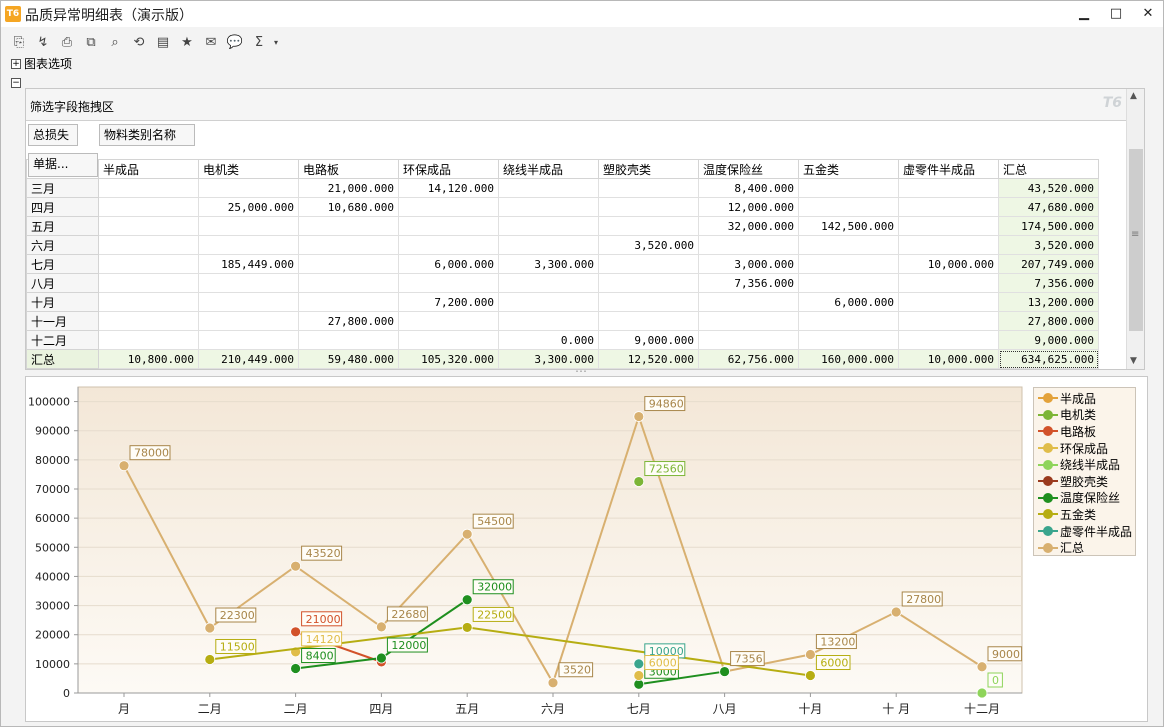 Image resolution: width=1164 pixels, height=727 pixels. I want to click on legend-item: 电机类, so click(1086, 415).